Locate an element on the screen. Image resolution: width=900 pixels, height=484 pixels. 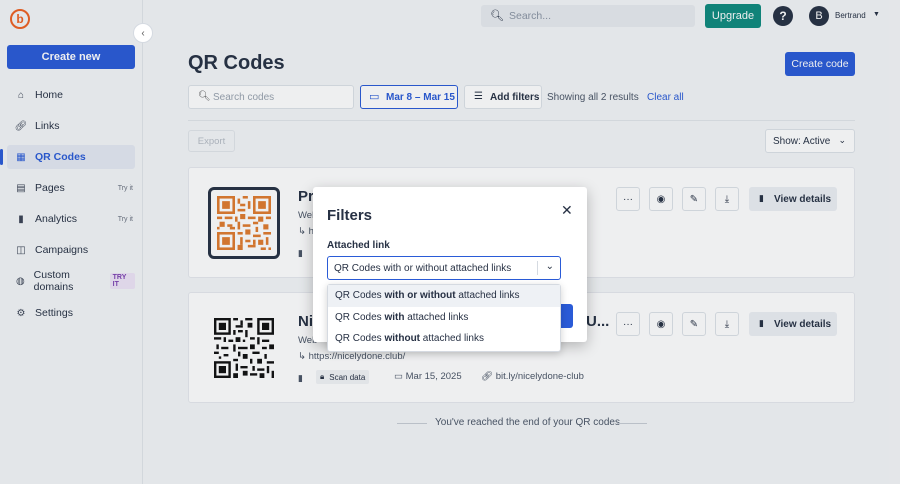
option-emphasis: without is located at coordinates (402, 339).